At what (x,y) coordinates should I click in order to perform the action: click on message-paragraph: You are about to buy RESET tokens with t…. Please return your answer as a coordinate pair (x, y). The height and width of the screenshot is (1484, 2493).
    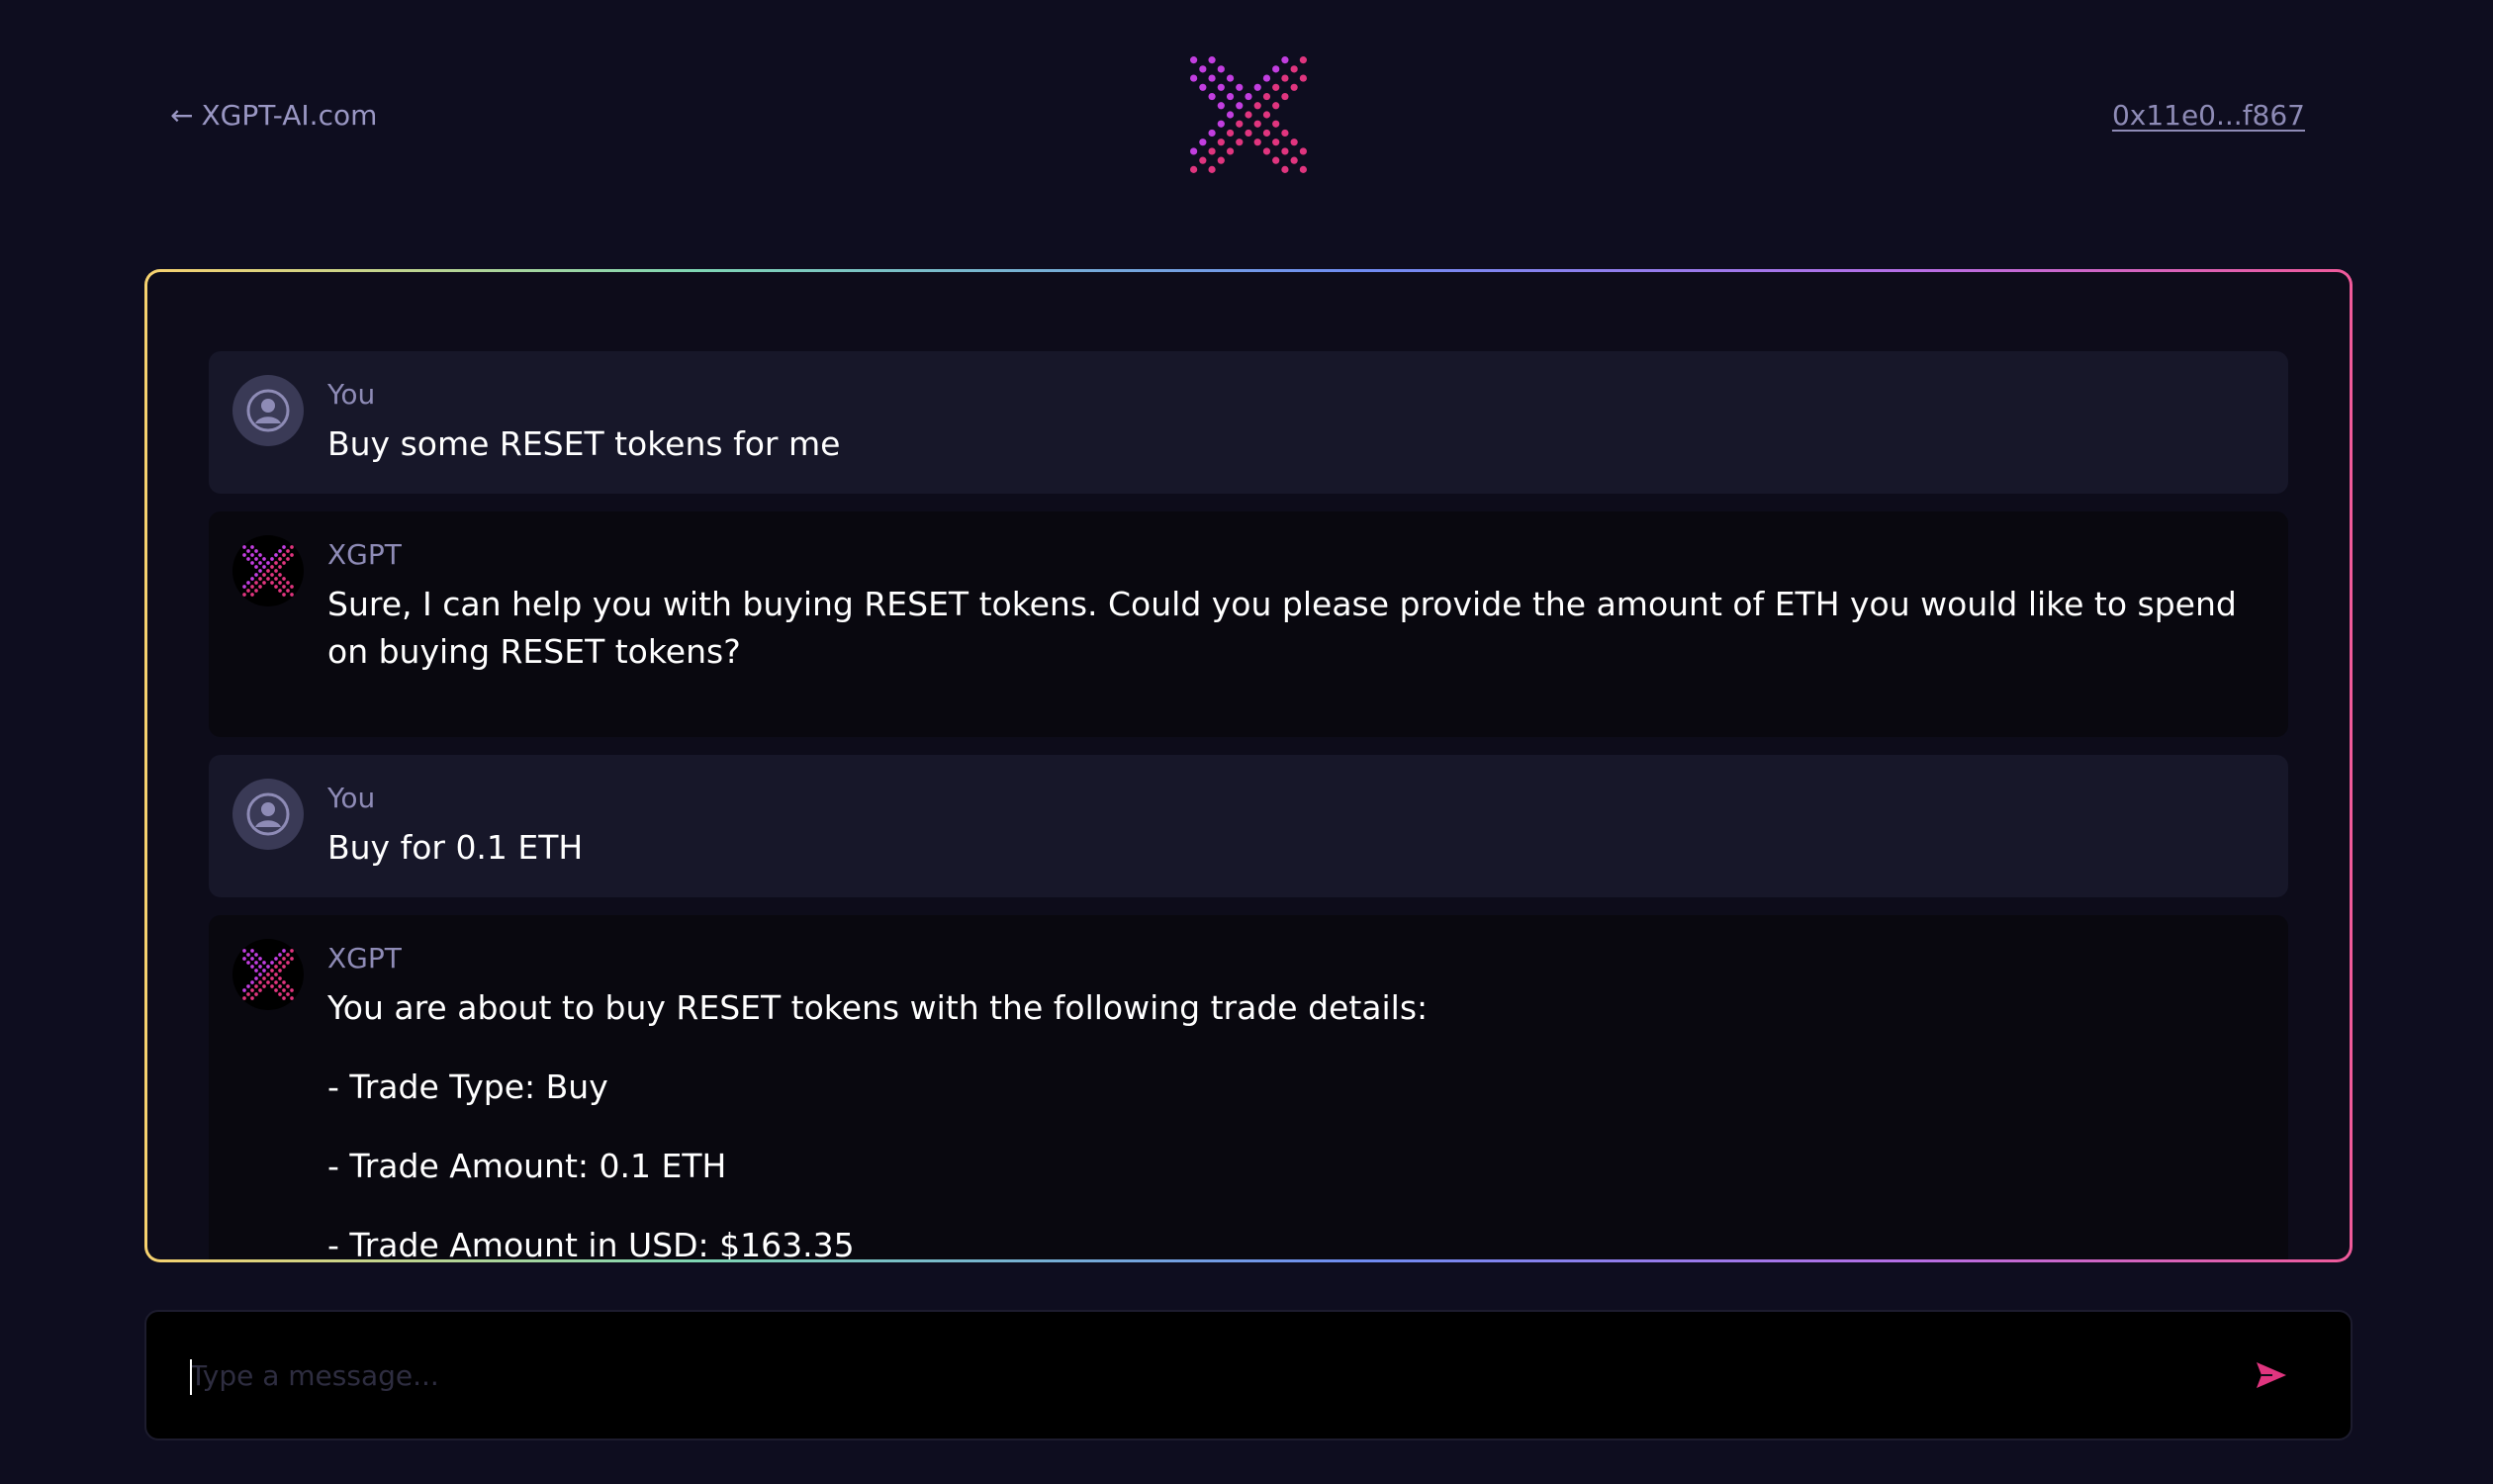
    Looking at the image, I should click on (878, 1007).